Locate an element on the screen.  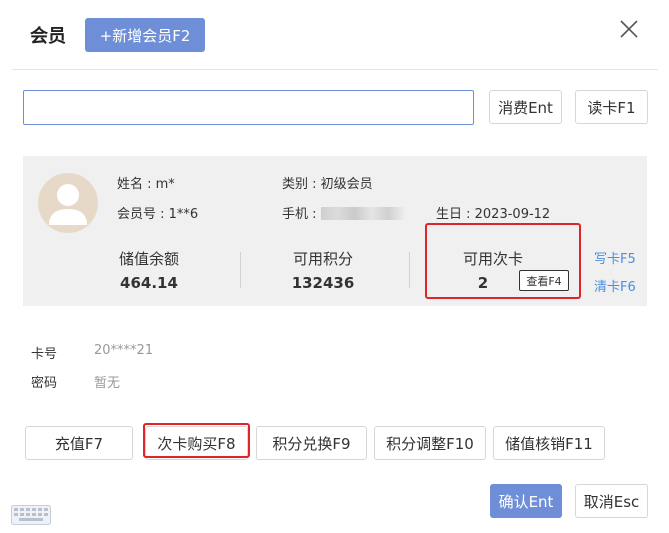
stat-points: 可用积分 132436 is located at coordinates (323, 270).